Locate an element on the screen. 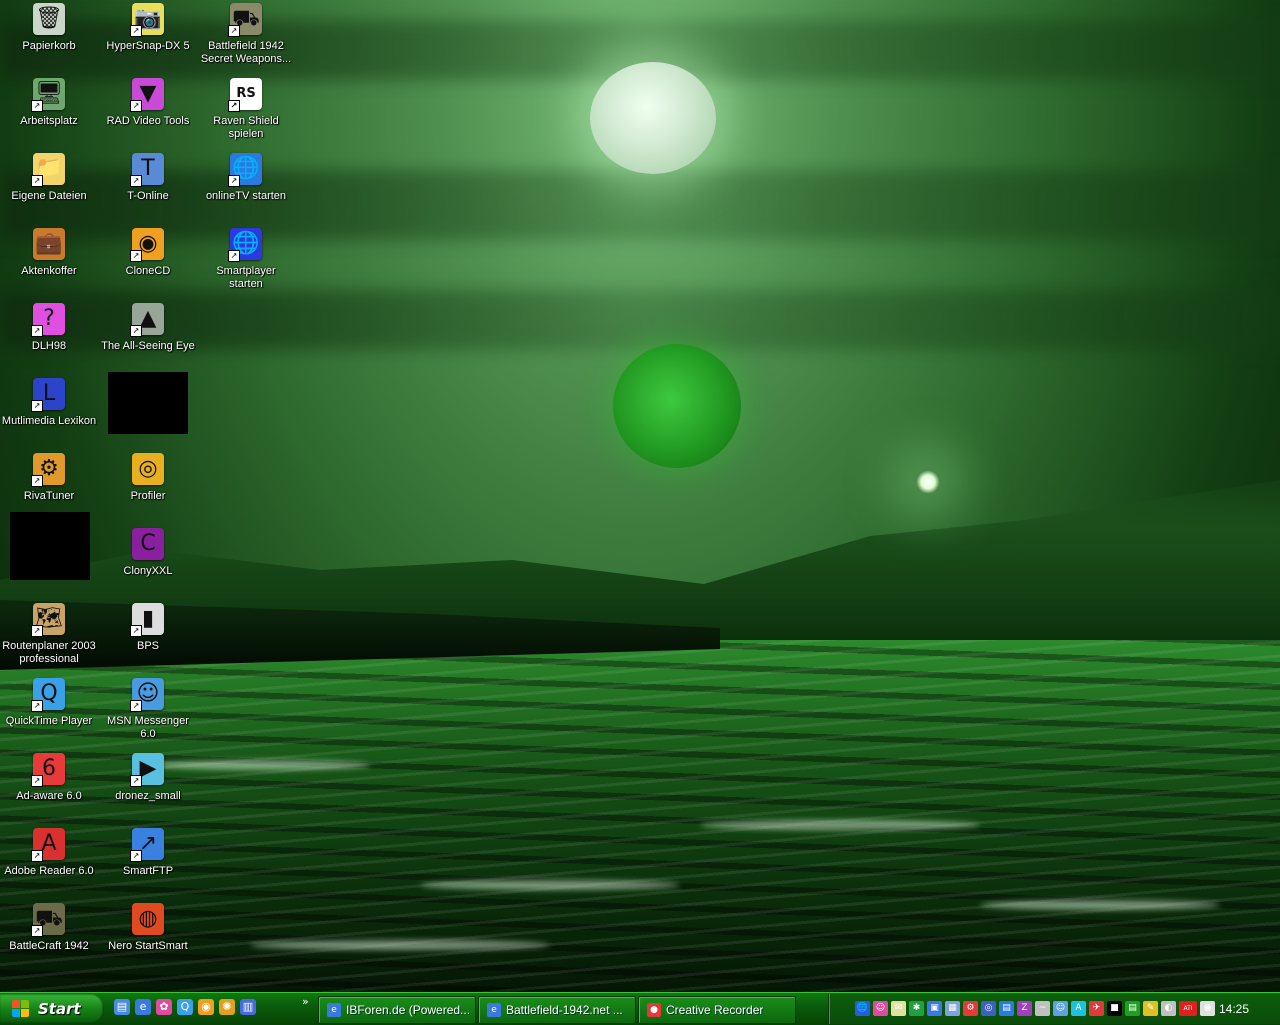  cd-icon: ◎ is located at coordinates (148, 469).